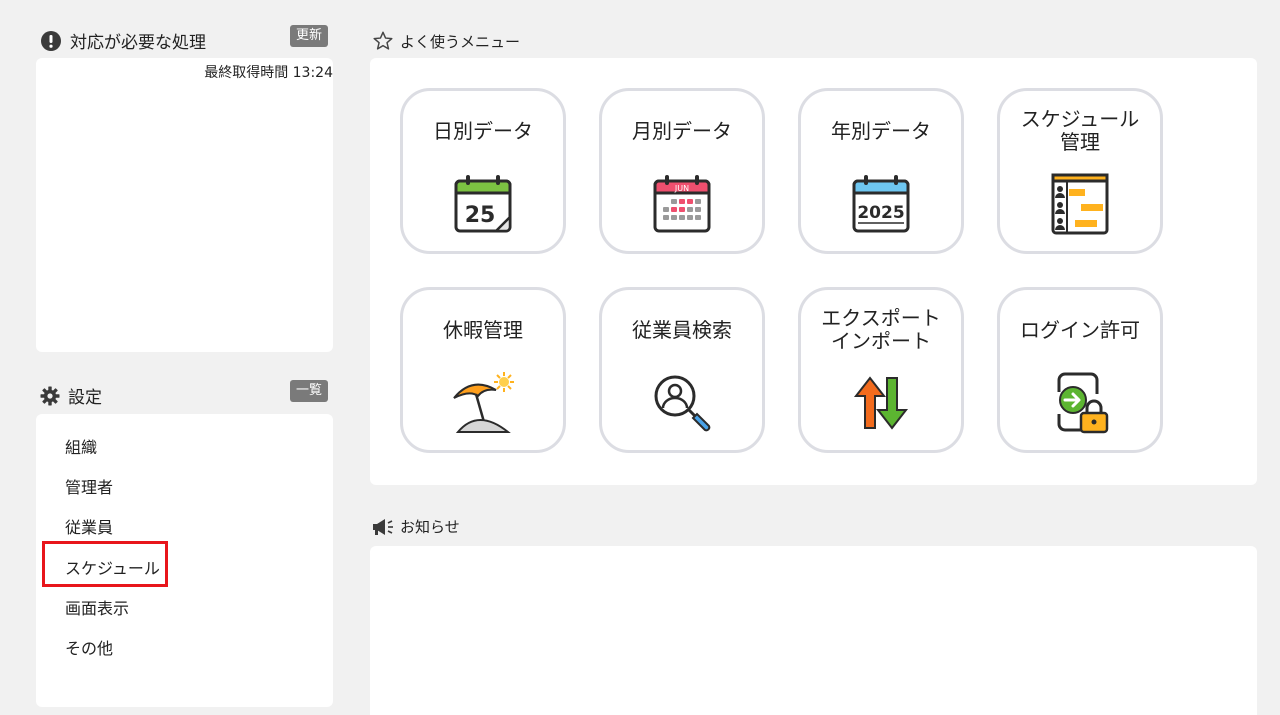 The width and height of the screenshot is (1280, 715). Describe the element at coordinates (81, 446) in the screenshot. I see `settings-item-organization: 組織` at that location.